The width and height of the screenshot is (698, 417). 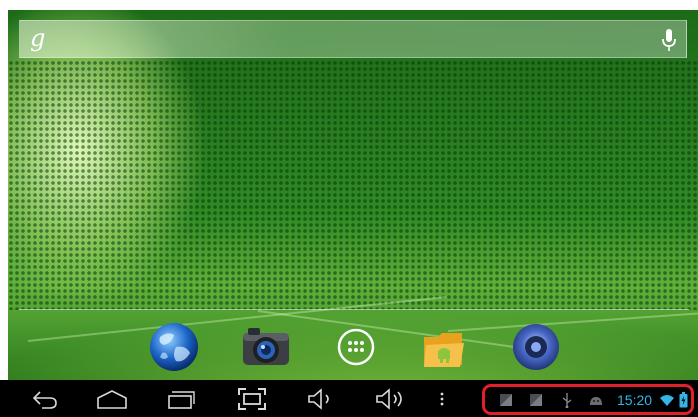 I want to click on google-logo: g, so click(x=38, y=38).